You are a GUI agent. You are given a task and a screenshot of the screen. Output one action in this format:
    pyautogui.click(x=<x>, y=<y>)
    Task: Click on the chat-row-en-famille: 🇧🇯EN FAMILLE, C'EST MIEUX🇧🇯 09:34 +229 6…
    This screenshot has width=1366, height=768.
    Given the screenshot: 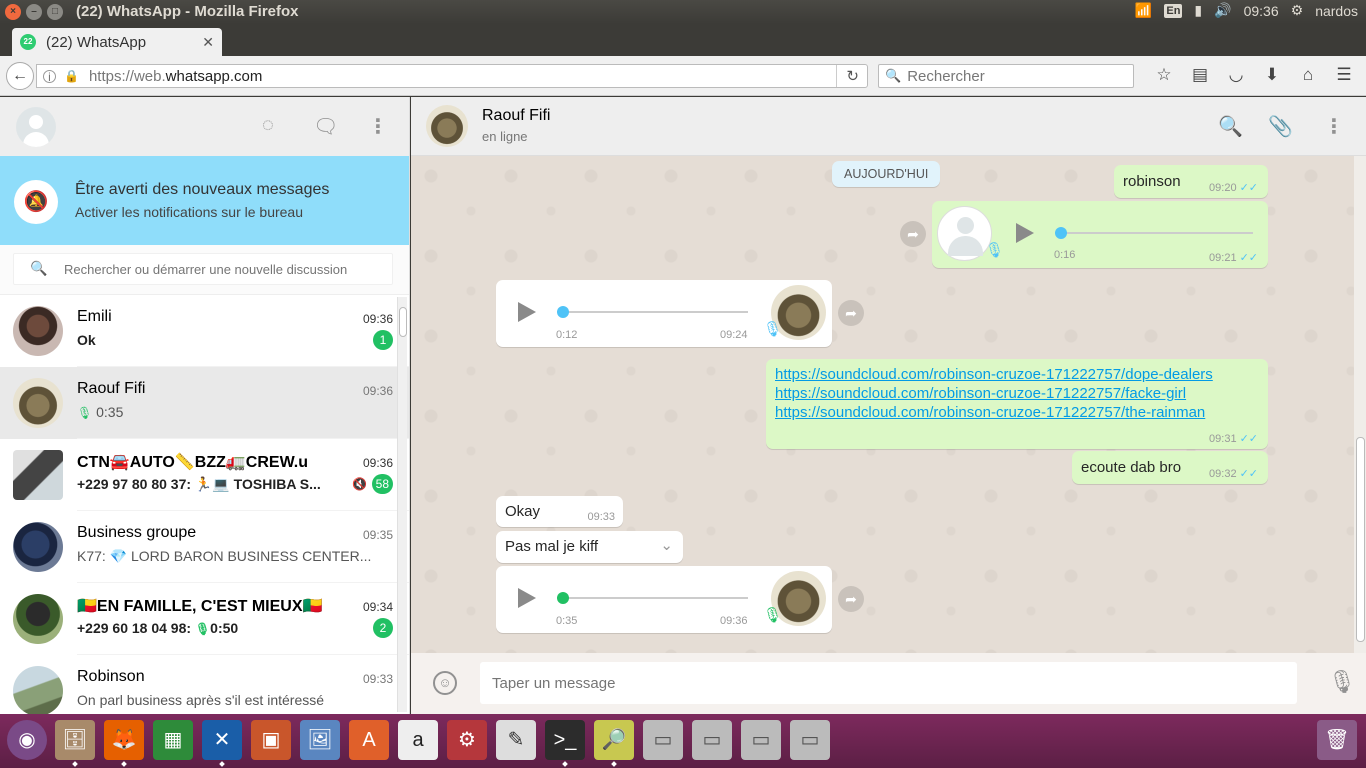 What is the action you would take?
    pyautogui.click(x=204, y=619)
    